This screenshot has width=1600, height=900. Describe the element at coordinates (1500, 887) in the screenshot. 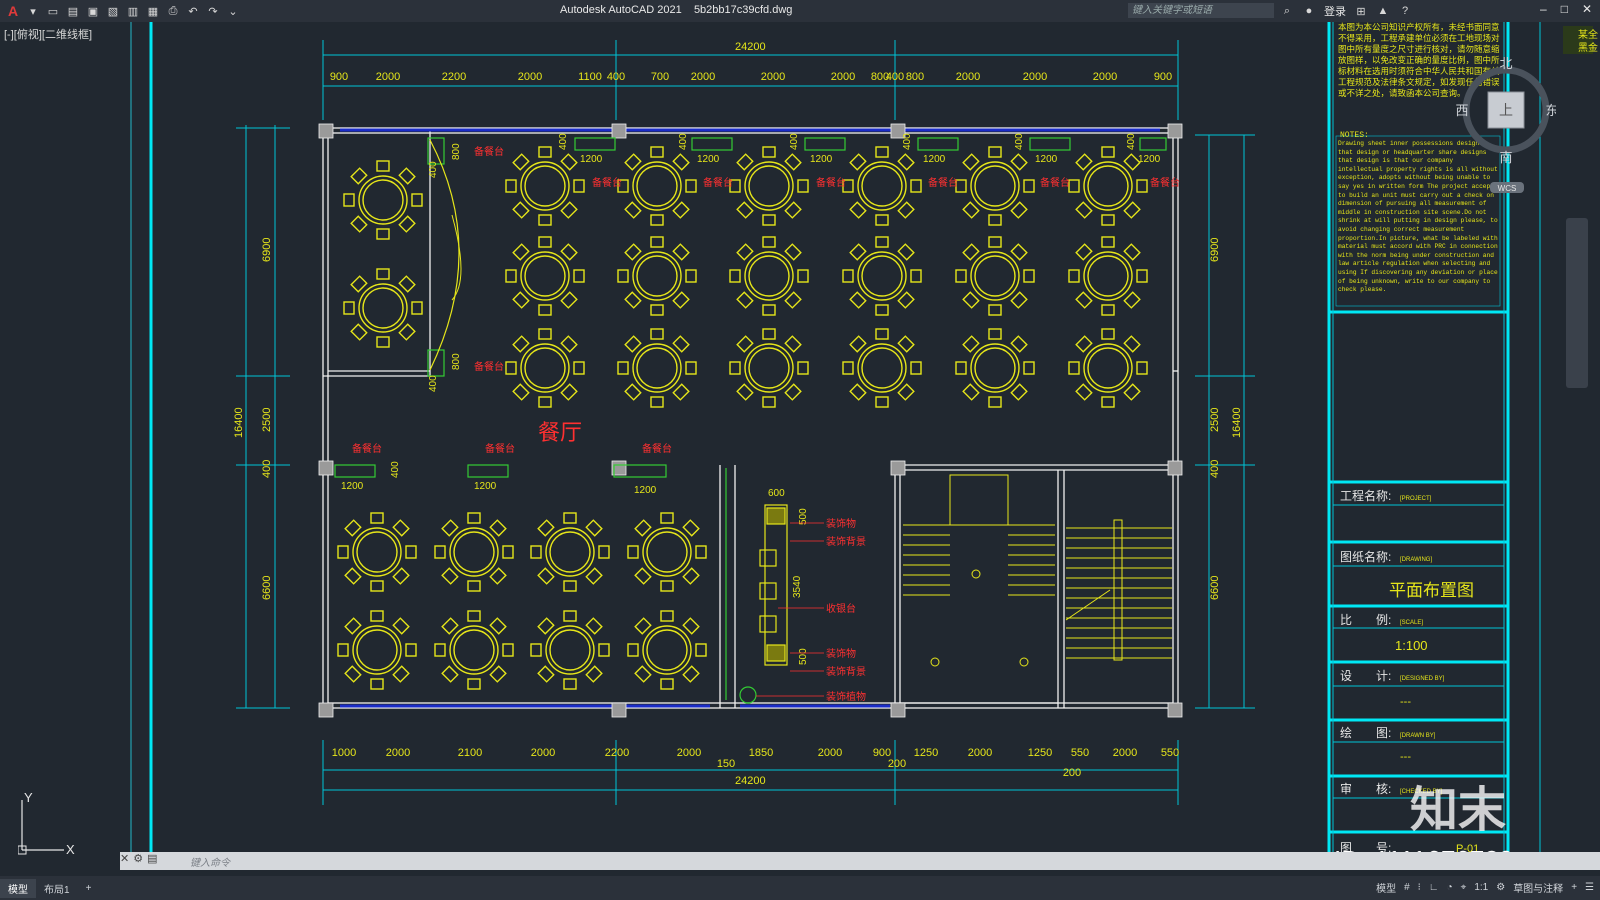

I see `gear-icon: ⚙` at that location.